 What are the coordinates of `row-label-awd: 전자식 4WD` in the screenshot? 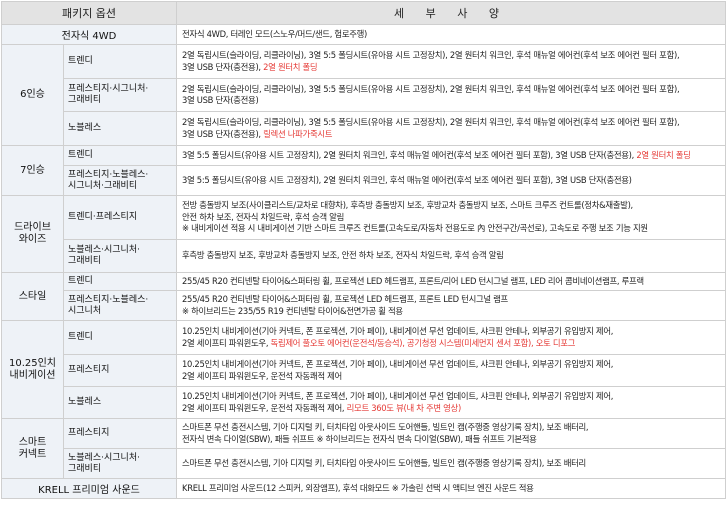 It's located at (89, 34).